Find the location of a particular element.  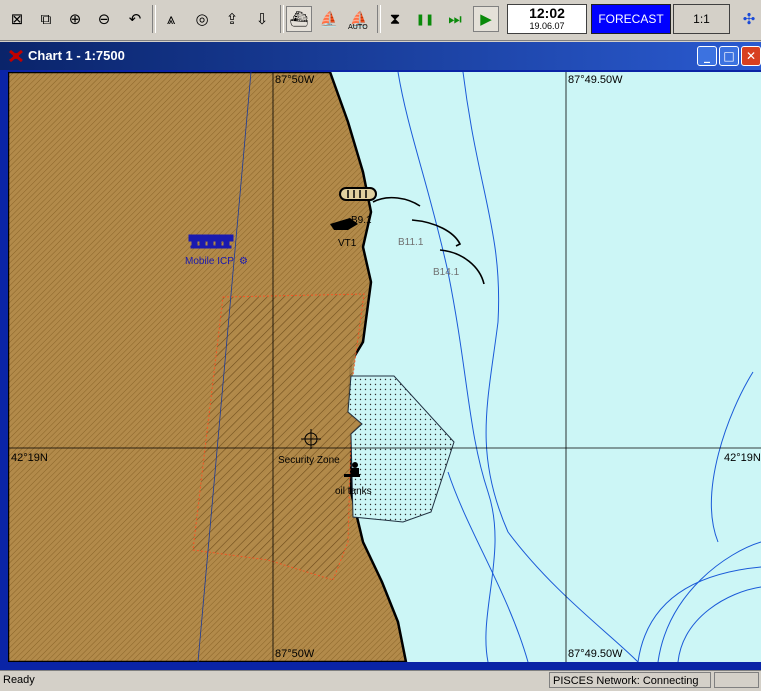

zoom-in-icon: ⊕ is located at coordinates (75, 19).